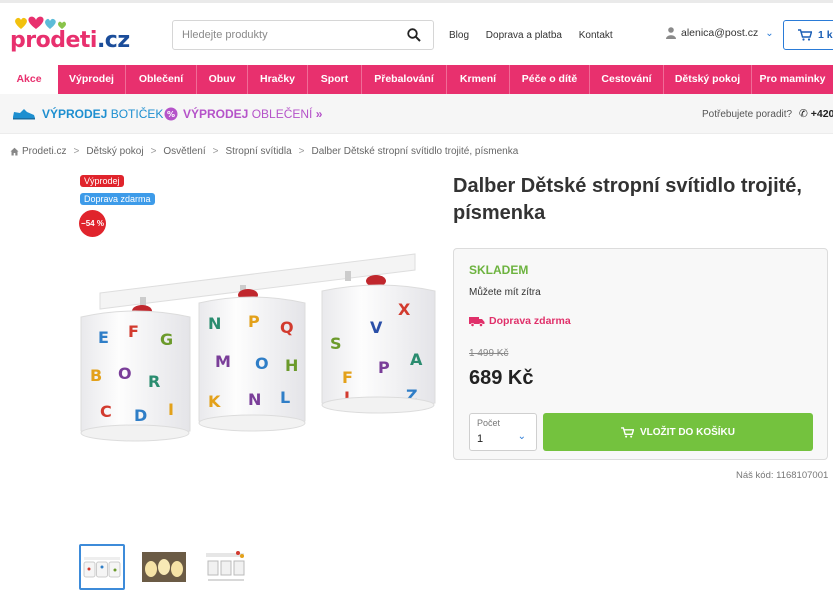 The height and width of the screenshot is (612, 833). What do you see at coordinates (29, 79) in the screenshot?
I see `nav-akce: Akce` at bounding box center [29, 79].